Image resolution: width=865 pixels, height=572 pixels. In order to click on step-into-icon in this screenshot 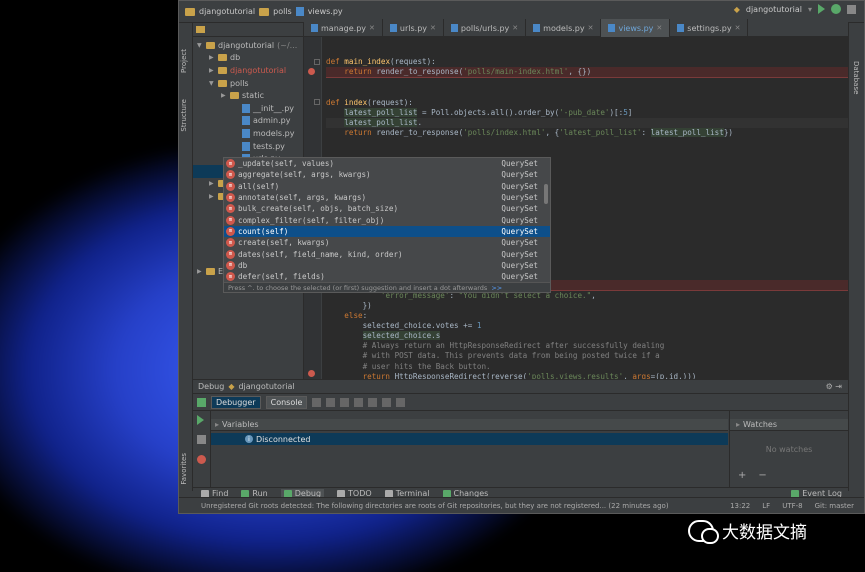, I will do `click(345, 402)`.